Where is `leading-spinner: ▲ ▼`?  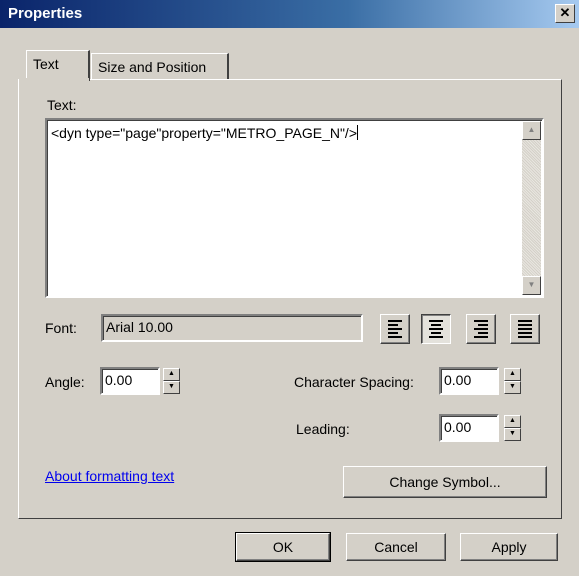
leading-spinner: ▲ ▼ is located at coordinates (512, 428).